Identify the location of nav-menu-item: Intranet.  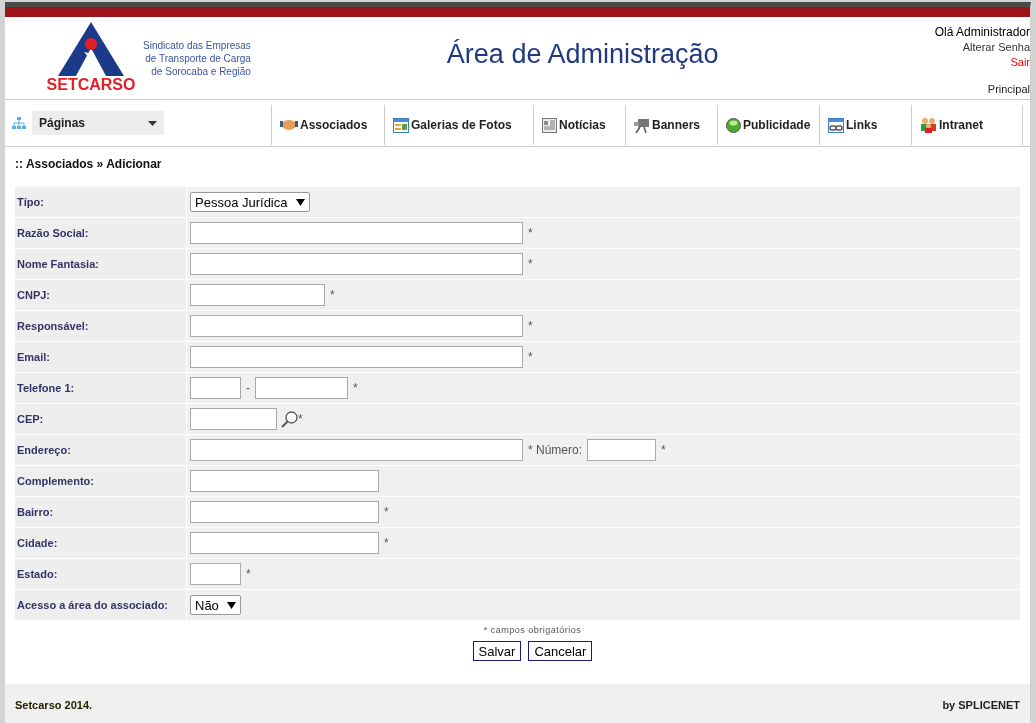
(967, 125).